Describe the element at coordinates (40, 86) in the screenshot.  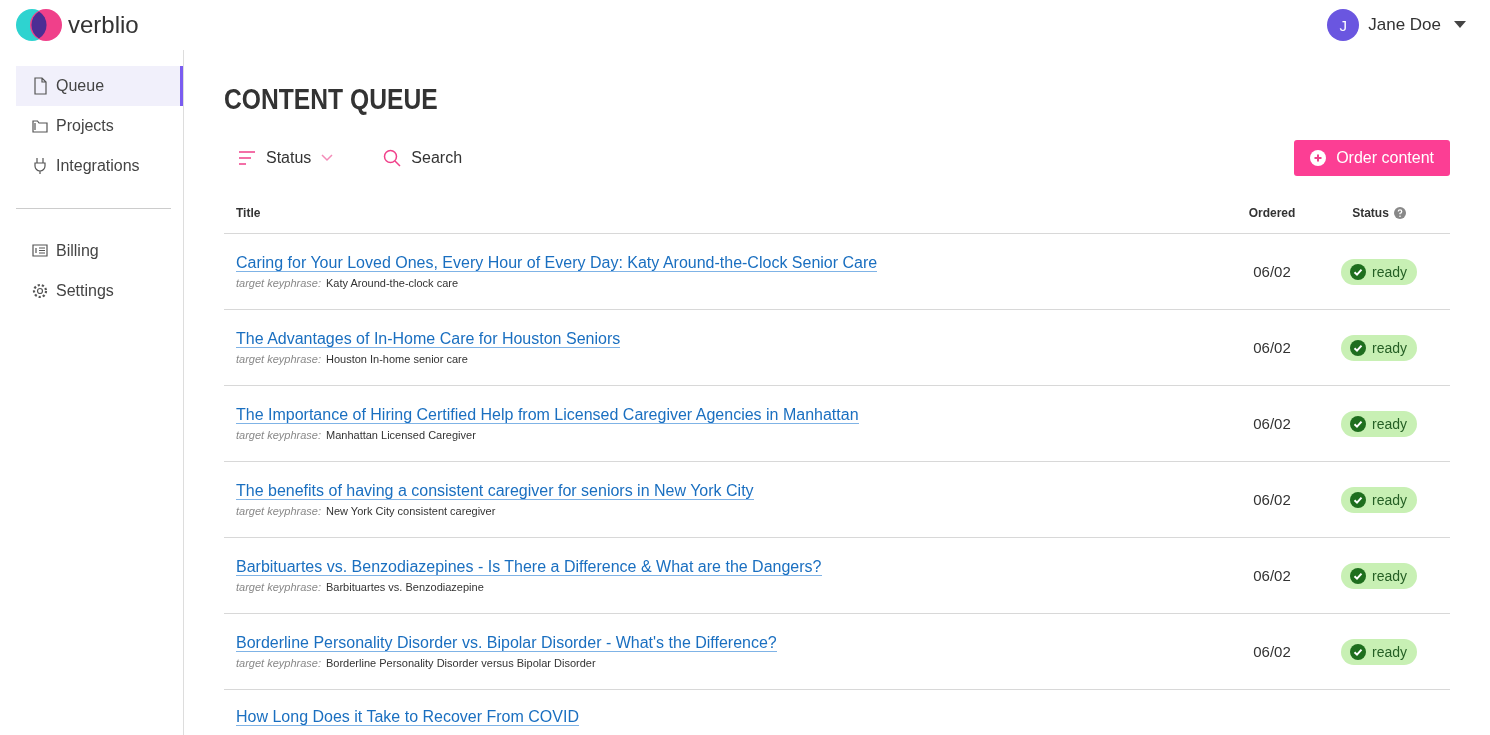
I see `file-icon` at that location.